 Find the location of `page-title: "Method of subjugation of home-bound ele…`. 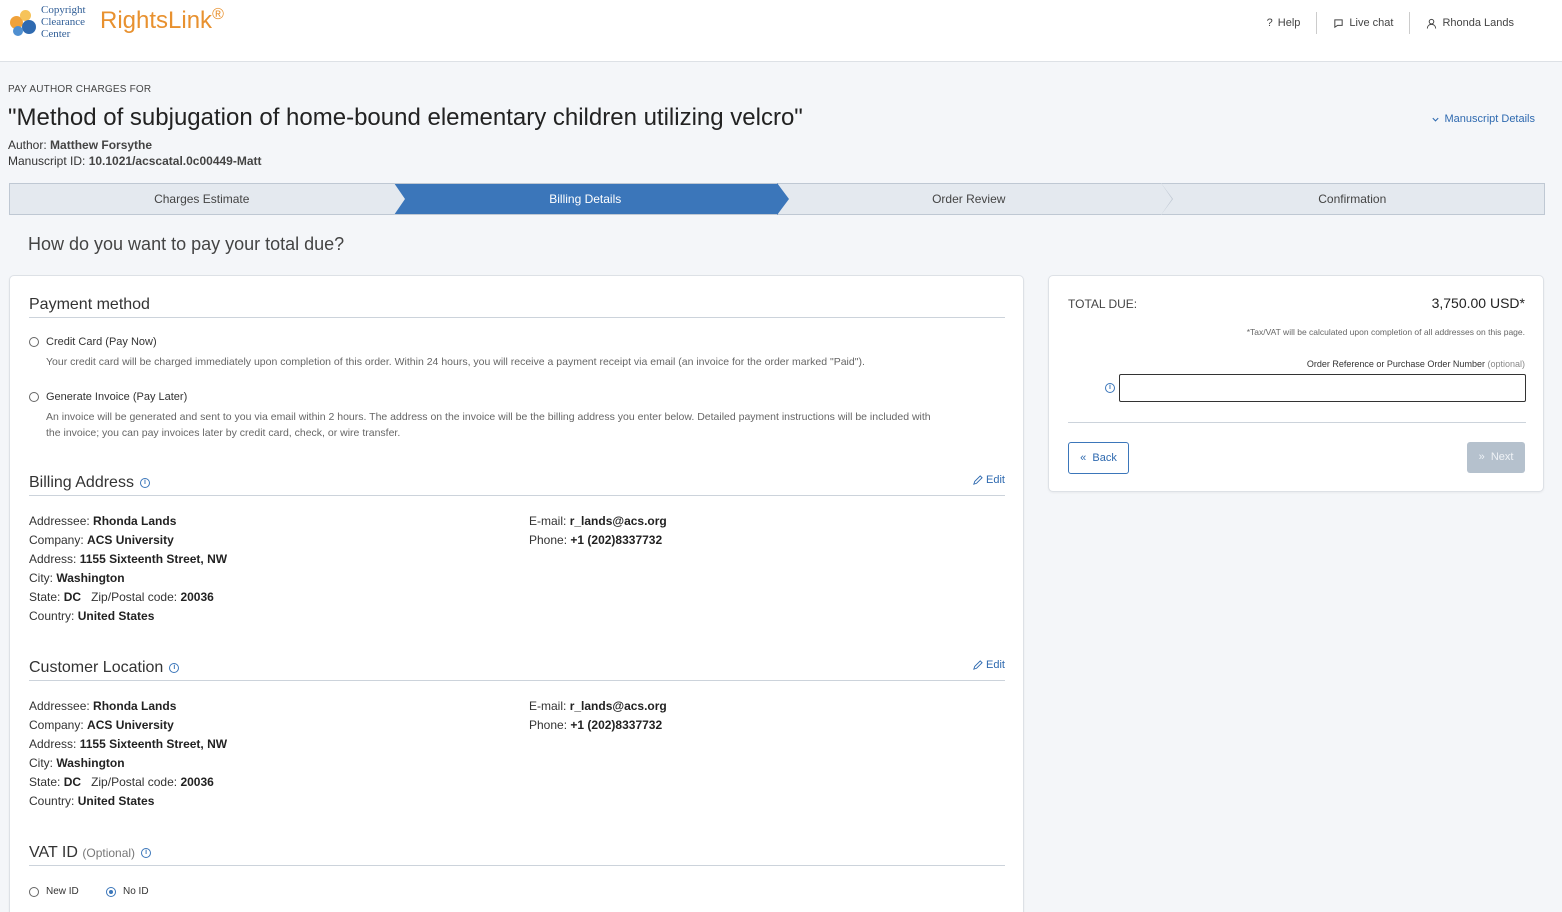

page-title: "Method of subjugation of home-bound ele… is located at coordinates (405, 117).